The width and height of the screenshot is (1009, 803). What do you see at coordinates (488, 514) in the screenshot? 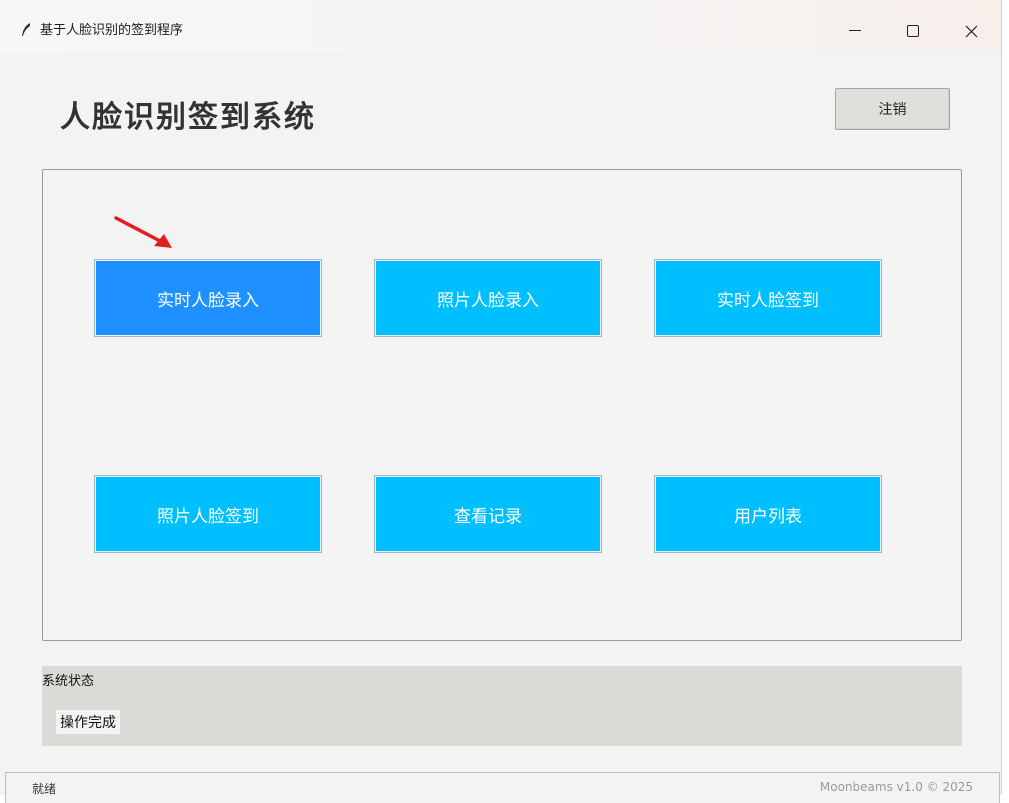
I see `view-records-button: 查看记录` at bounding box center [488, 514].